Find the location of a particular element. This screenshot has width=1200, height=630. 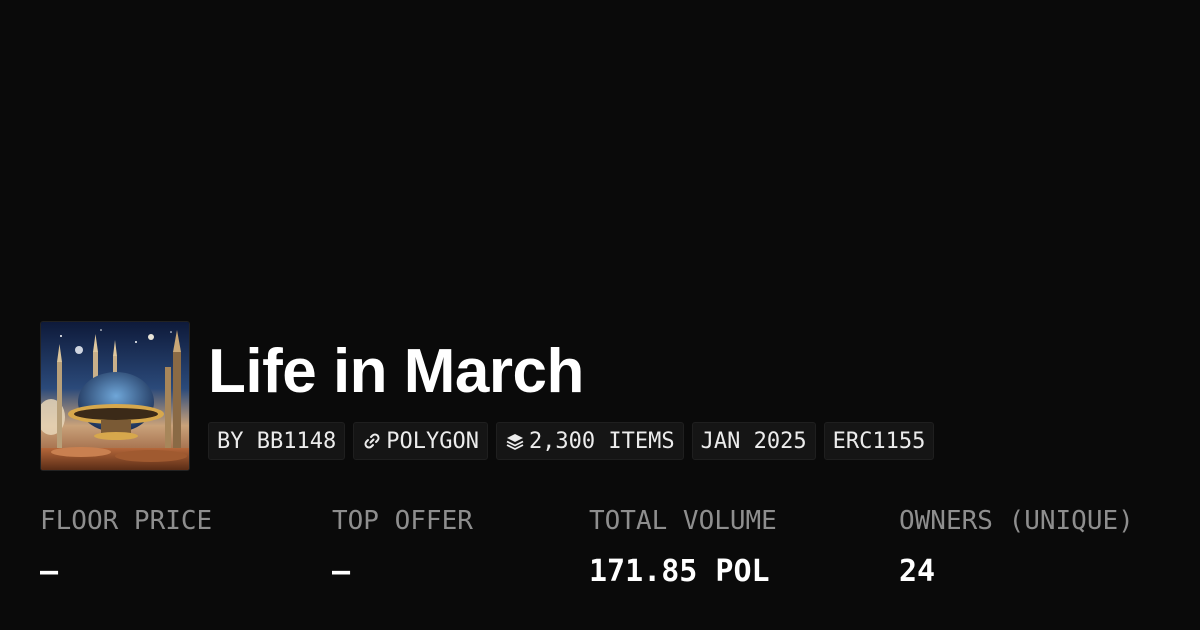

chain-label: POLYGON is located at coordinates (432, 441).